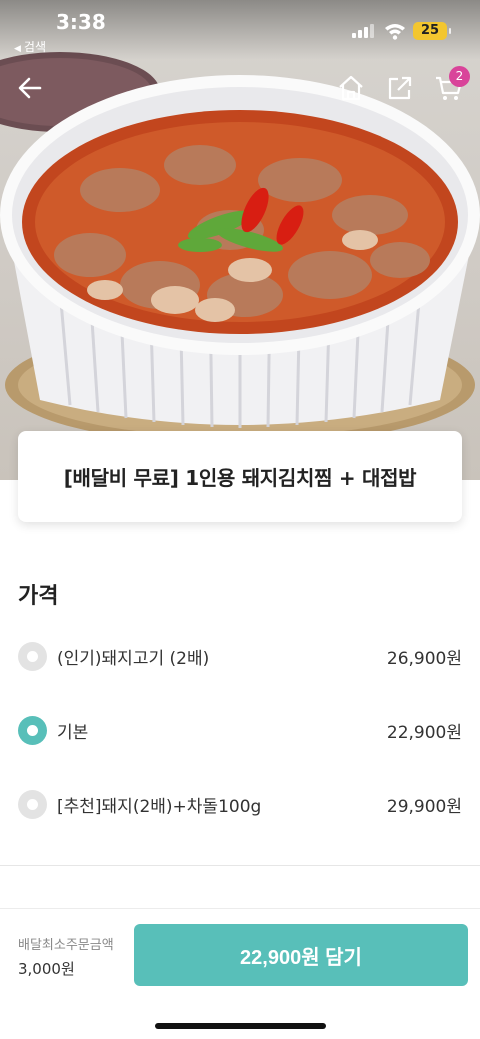 This screenshot has height=1039, width=480. I want to click on wifi-icon, so click(395, 32).